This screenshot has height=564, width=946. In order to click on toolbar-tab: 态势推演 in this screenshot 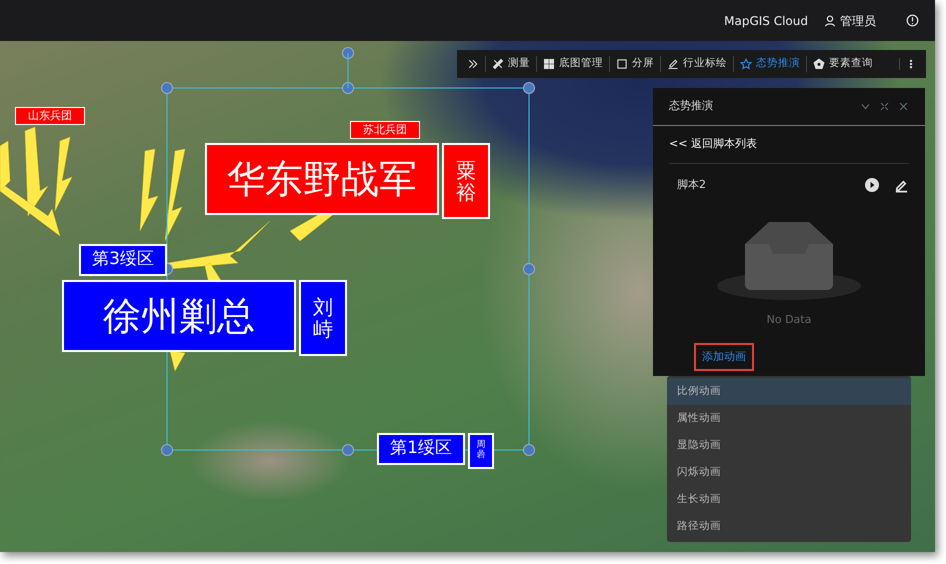, I will do `click(769, 64)`.